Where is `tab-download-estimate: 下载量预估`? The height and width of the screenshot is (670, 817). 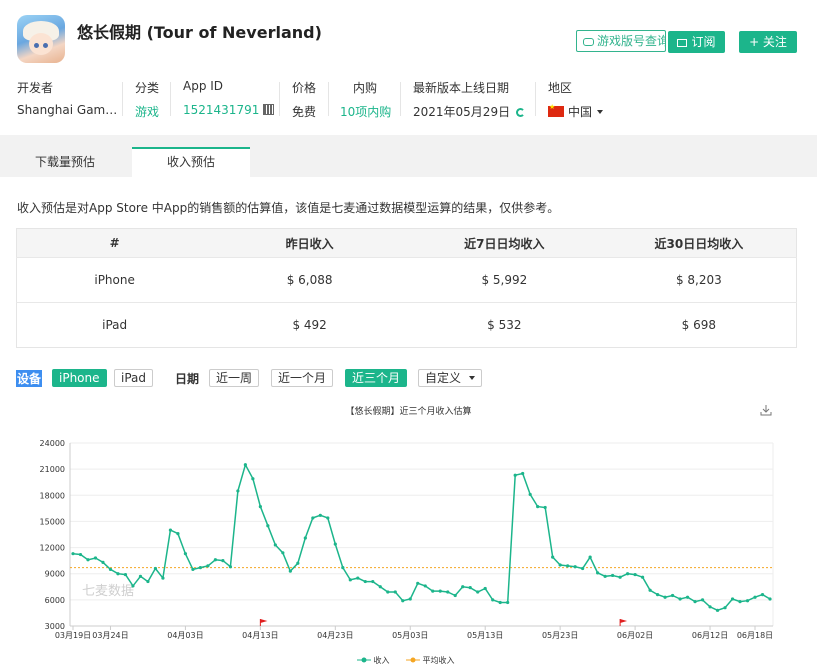
tab-download-estimate: 下载量预估 is located at coordinates (65, 162).